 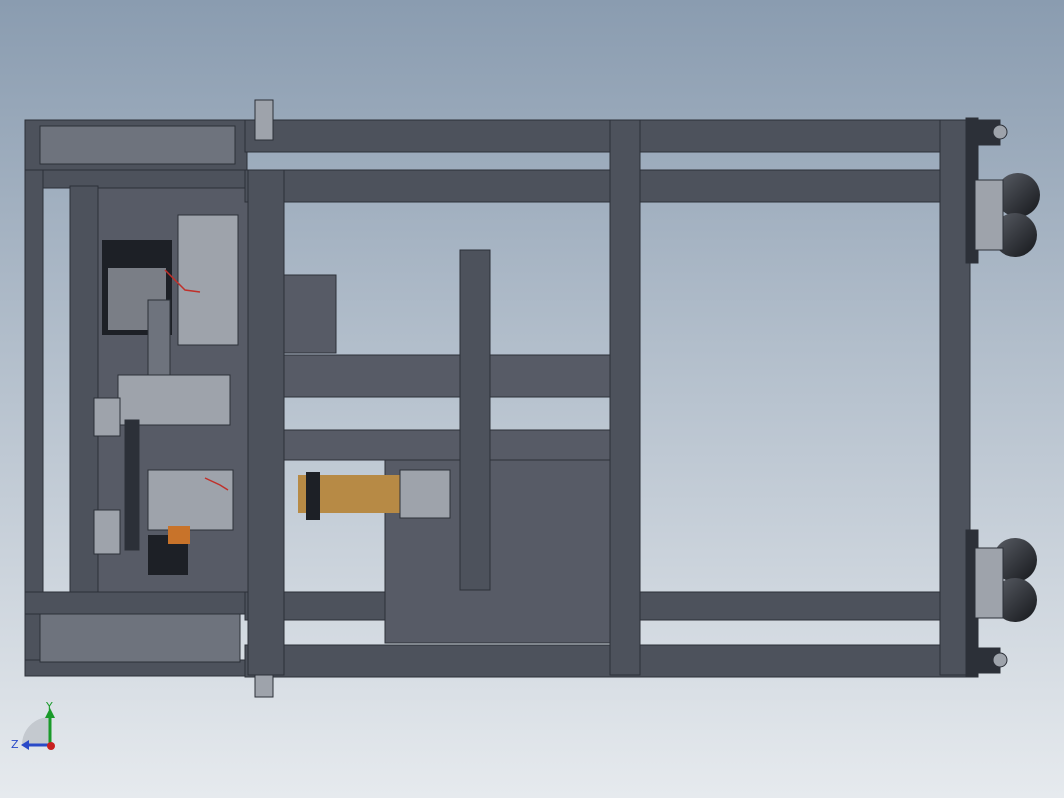 What do you see at coordinates (179, 535) in the screenshot?
I see `motor-bracket-orange` at bounding box center [179, 535].